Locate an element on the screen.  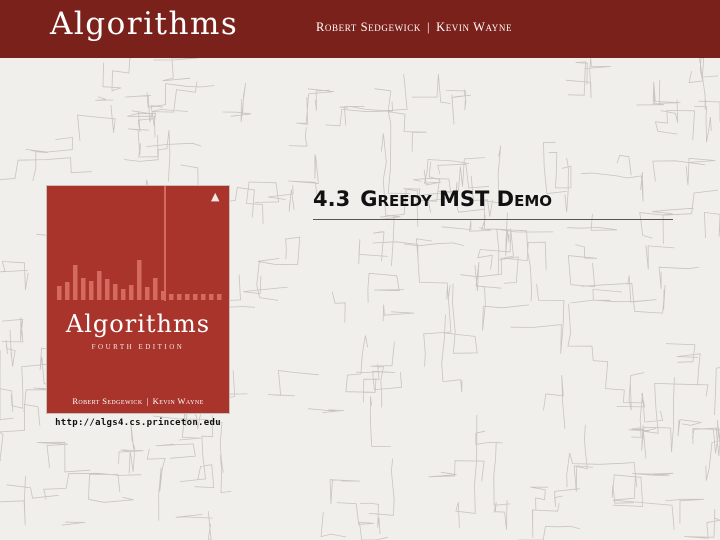
cover-edition: FOURTH EDITION is located at coordinates (138, 347).